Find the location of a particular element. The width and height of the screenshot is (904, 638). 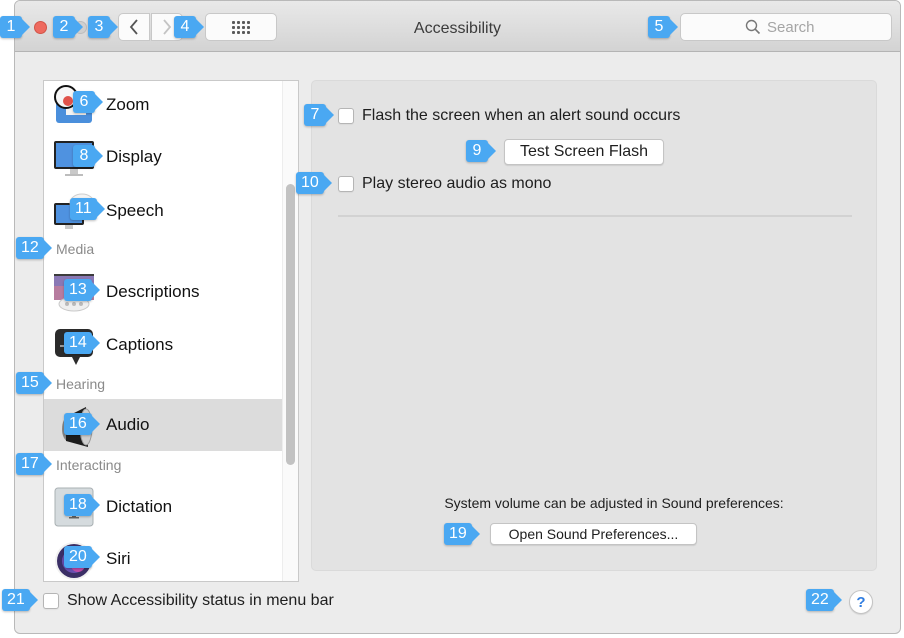

annotation-badge: 18 is located at coordinates (82, 505).